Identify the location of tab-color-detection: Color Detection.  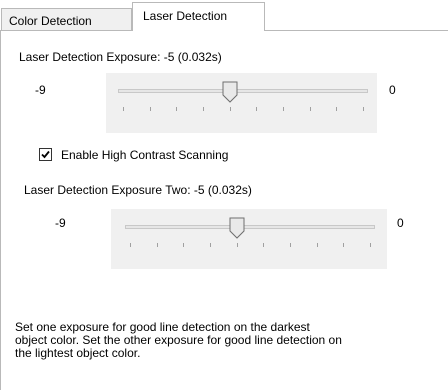
(66, 19).